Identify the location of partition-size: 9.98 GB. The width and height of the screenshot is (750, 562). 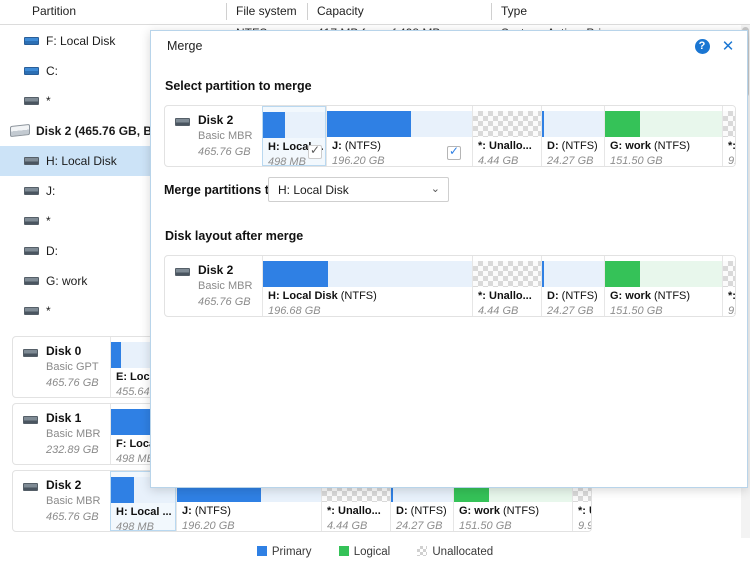
(731, 161).